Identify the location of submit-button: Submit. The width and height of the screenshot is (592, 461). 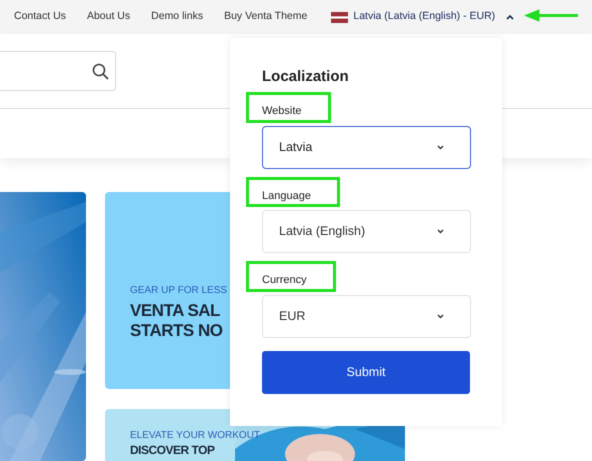
(366, 372).